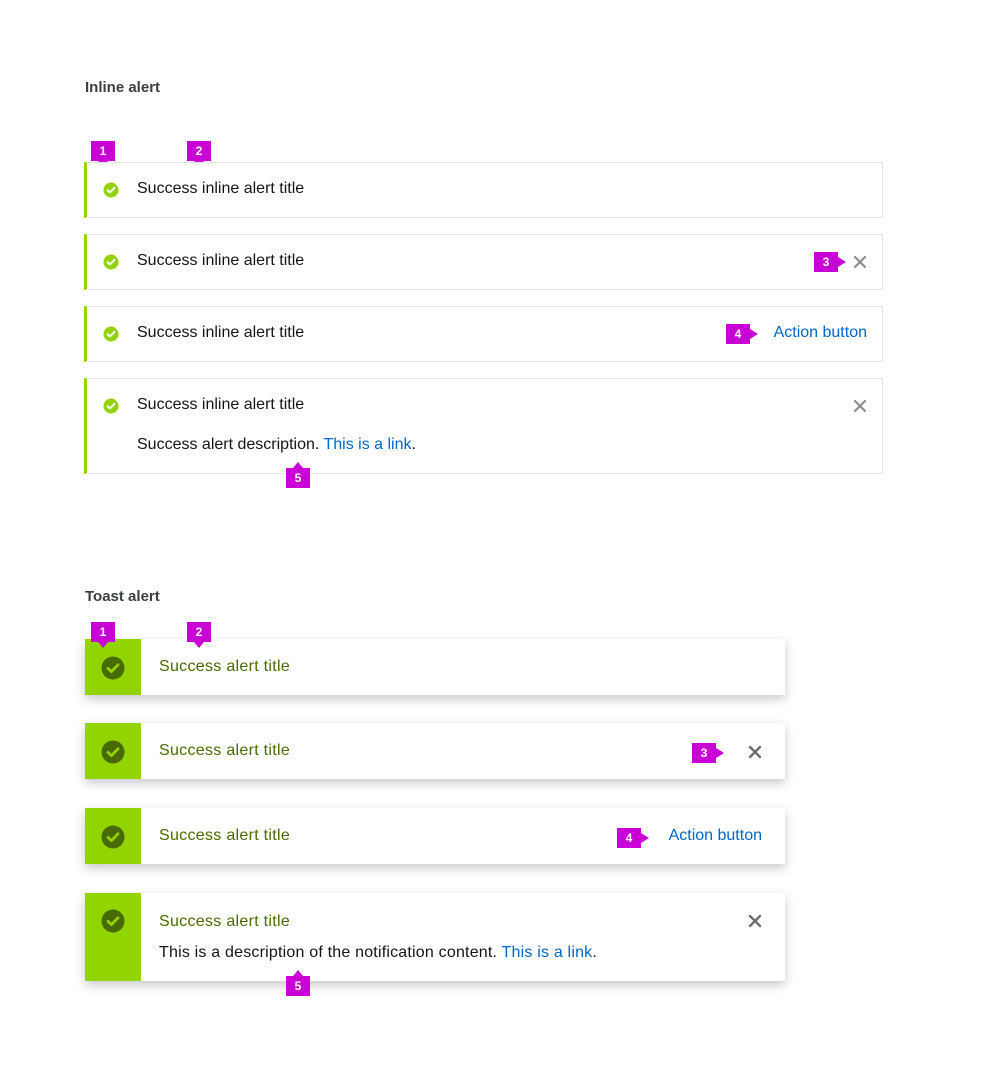 This screenshot has height=1076, width=986. Describe the element at coordinates (483, 262) in the screenshot. I see `inline-alert-dismissible: Success inline alert title` at that location.